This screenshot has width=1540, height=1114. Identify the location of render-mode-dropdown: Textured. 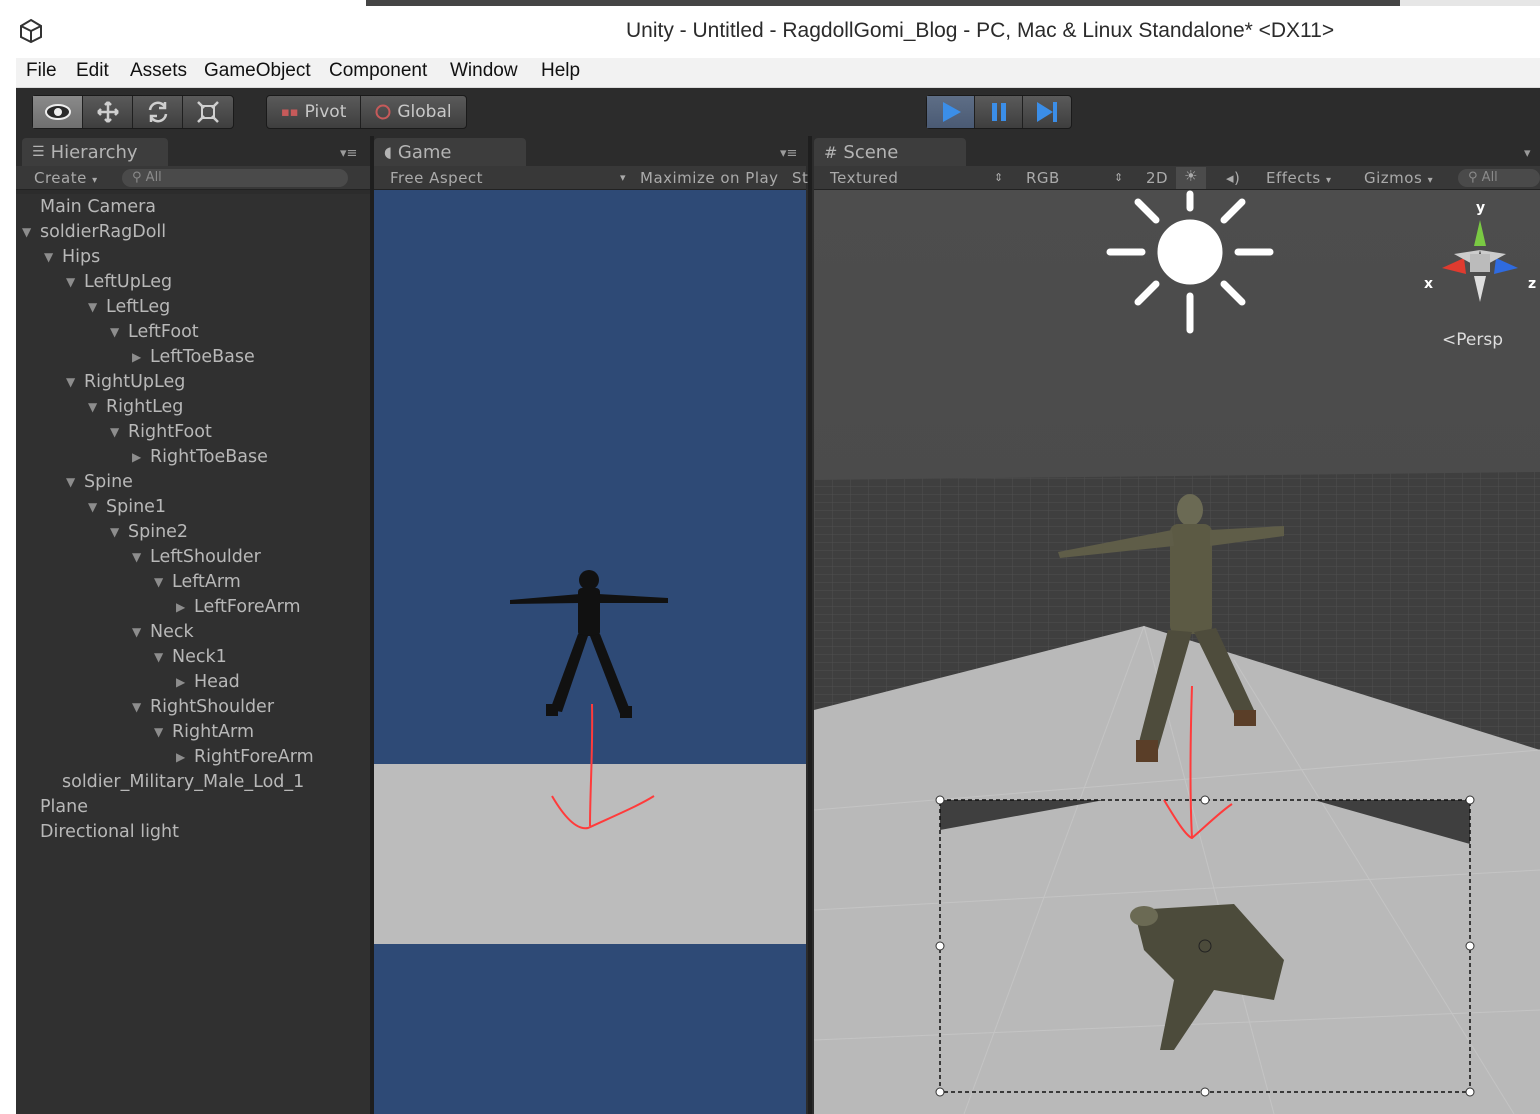
(864, 178).